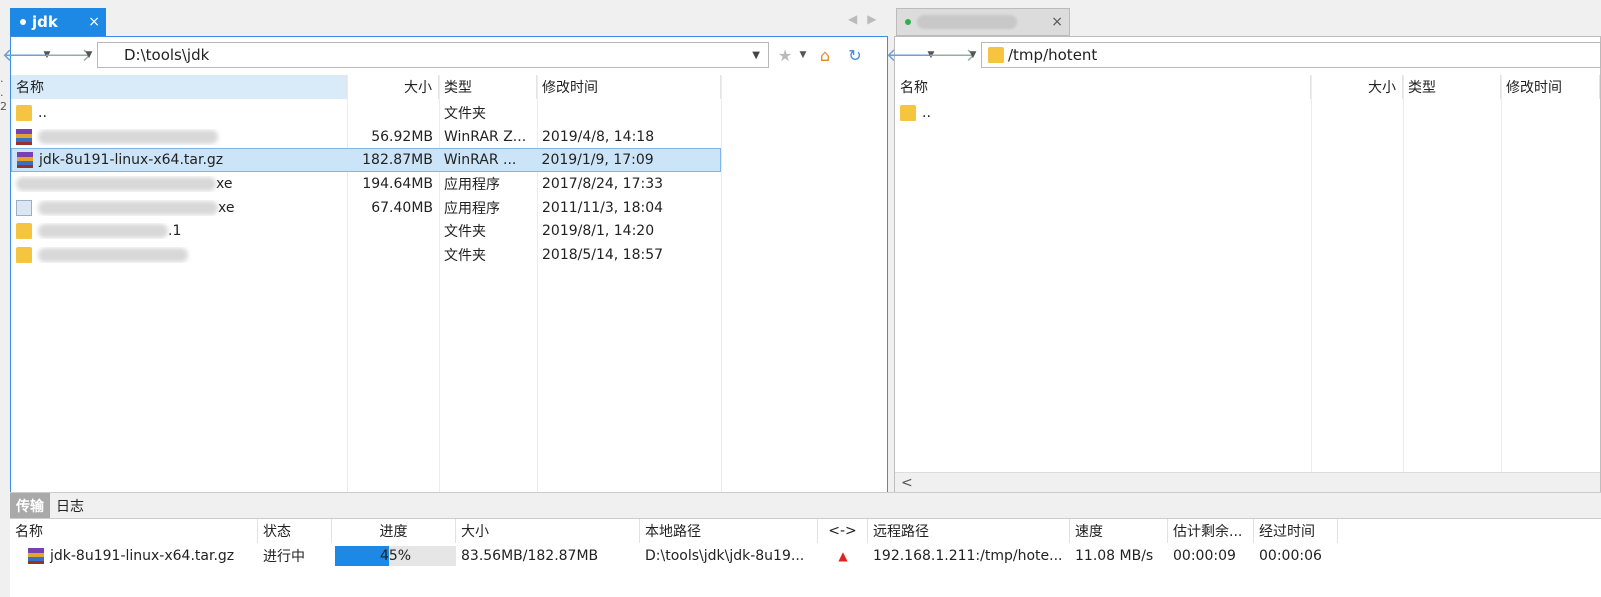 This screenshot has height=597, width=1601. Describe the element at coordinates (800, 18) in the screenshot. I see `tab-strip` at that location.